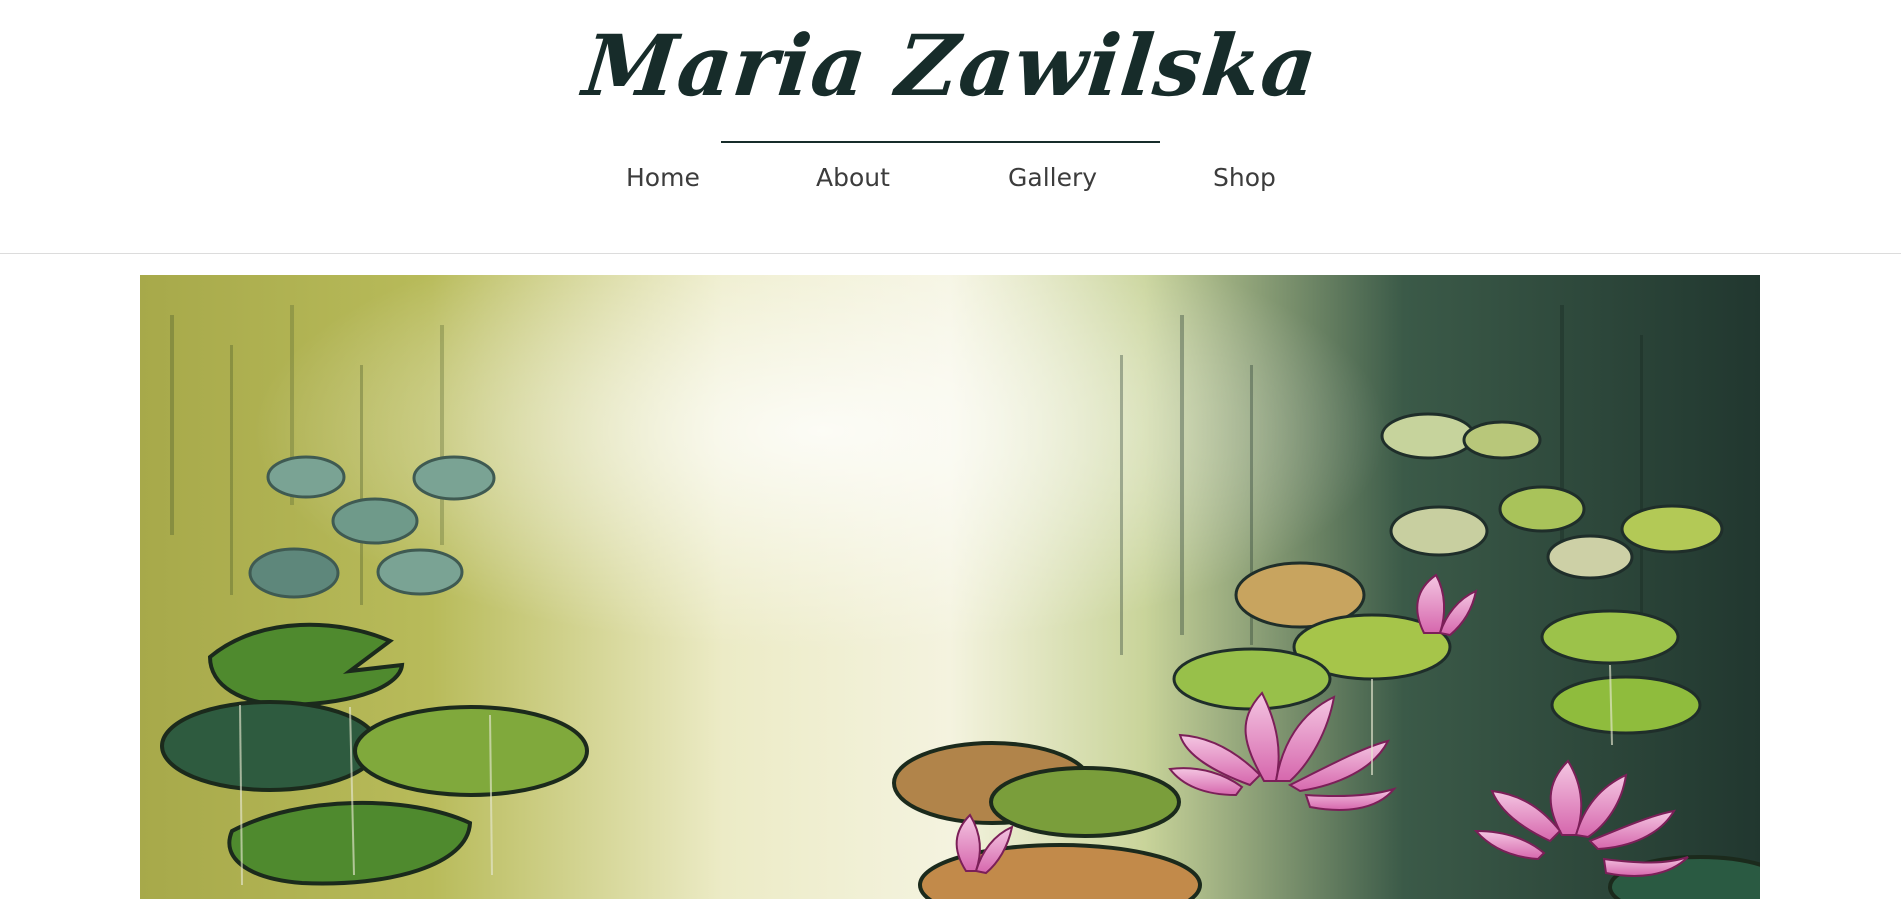  Describe the element at coordinates (950, 253) in the screenshot. I see `header-divider` at that location.